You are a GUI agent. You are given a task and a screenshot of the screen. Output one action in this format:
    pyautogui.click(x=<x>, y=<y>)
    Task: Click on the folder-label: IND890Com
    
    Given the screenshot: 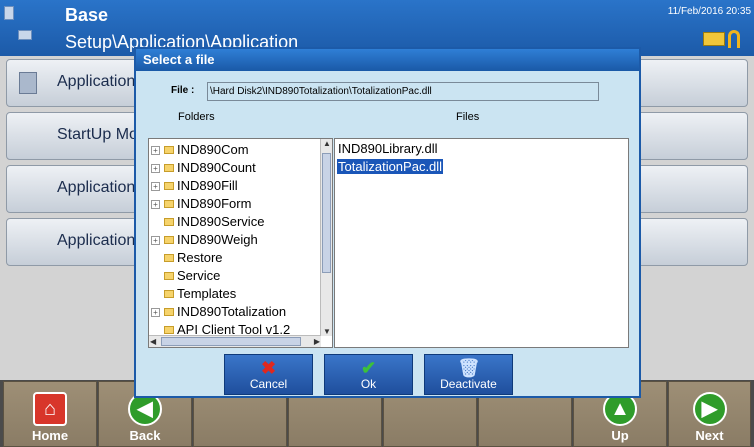 What is the action you would take?
    pyautogui.click(x=213, y=149)
    